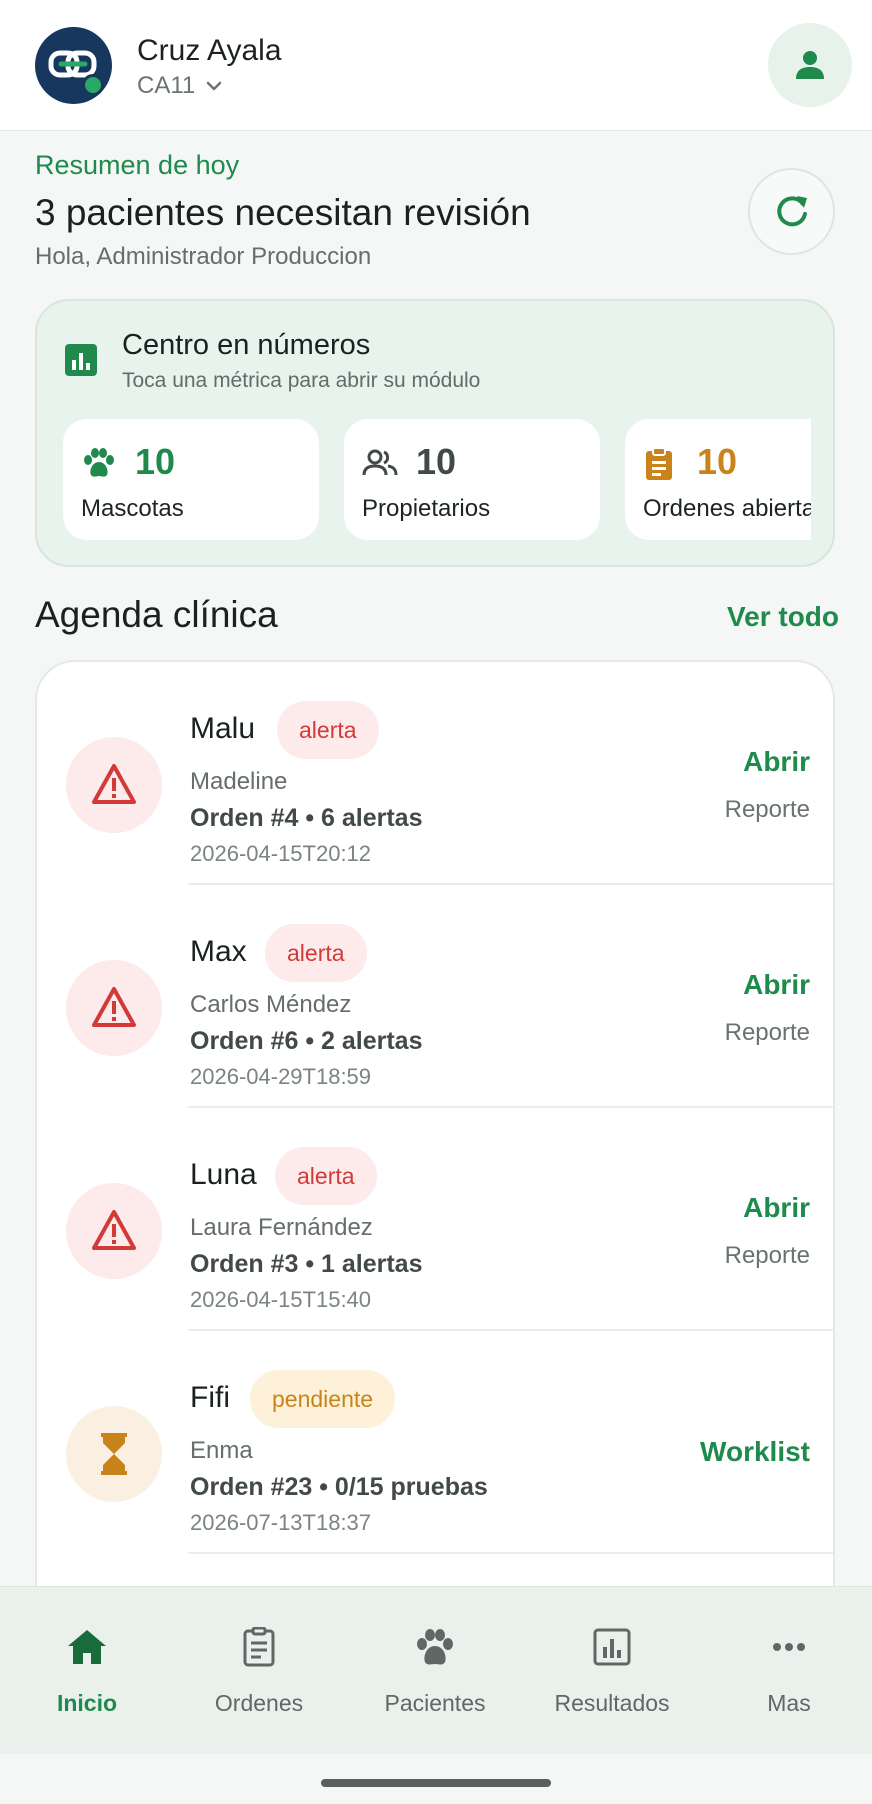 This screenshot has width=872, height=1804. What do you see at coordinates (783, 617) in the screenshot?
I see `see-all-link: Ver todo` at bounding box center [783, 617].